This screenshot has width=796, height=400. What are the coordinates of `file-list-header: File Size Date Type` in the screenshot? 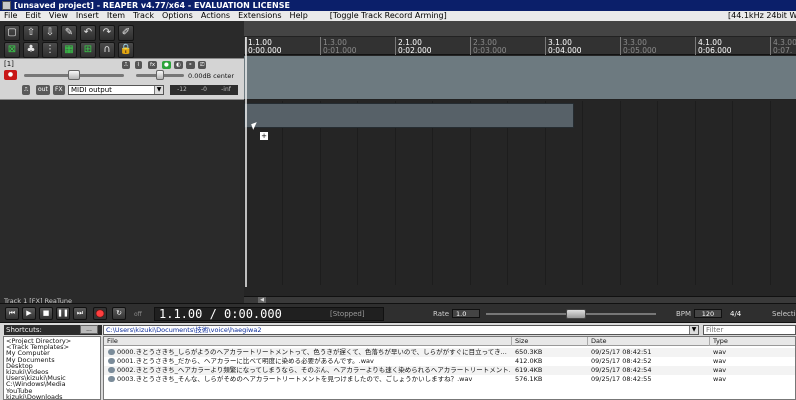 It's located at (449, 341).